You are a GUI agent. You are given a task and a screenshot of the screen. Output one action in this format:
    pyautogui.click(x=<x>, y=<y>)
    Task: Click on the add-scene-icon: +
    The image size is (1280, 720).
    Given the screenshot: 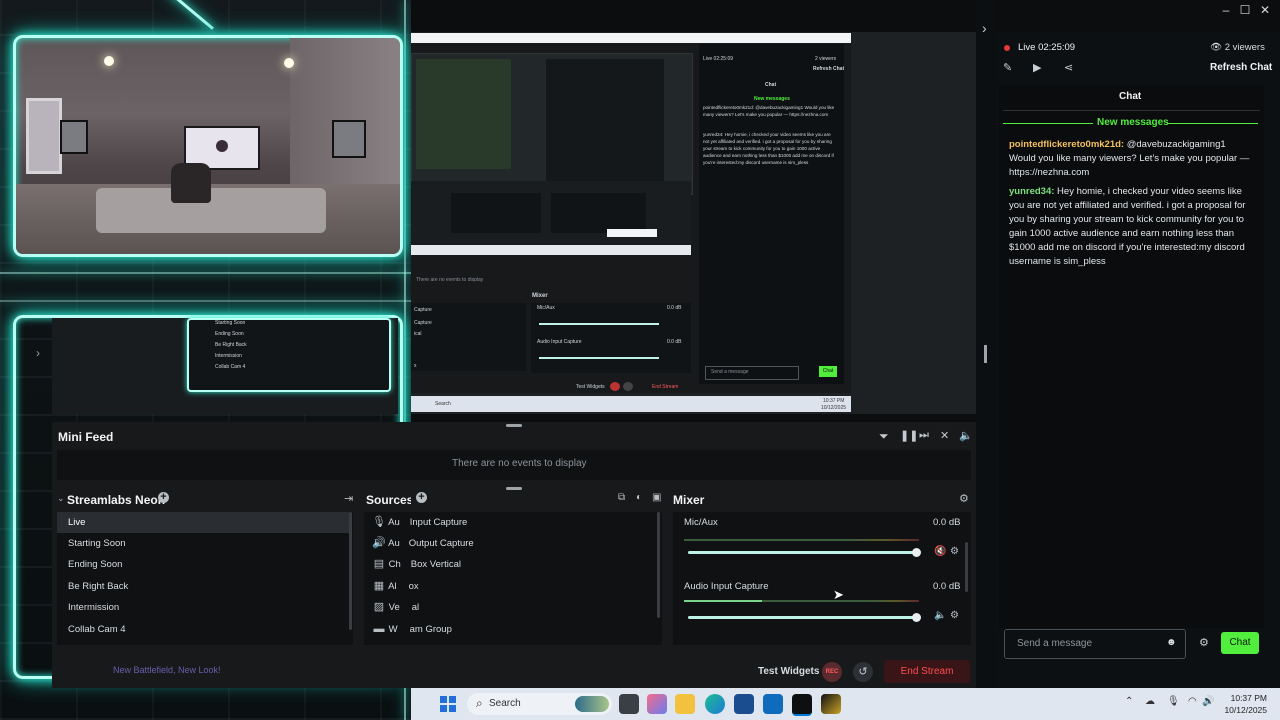 What is the action you would take?
    pyautogui.click(x=163, y=497)
    